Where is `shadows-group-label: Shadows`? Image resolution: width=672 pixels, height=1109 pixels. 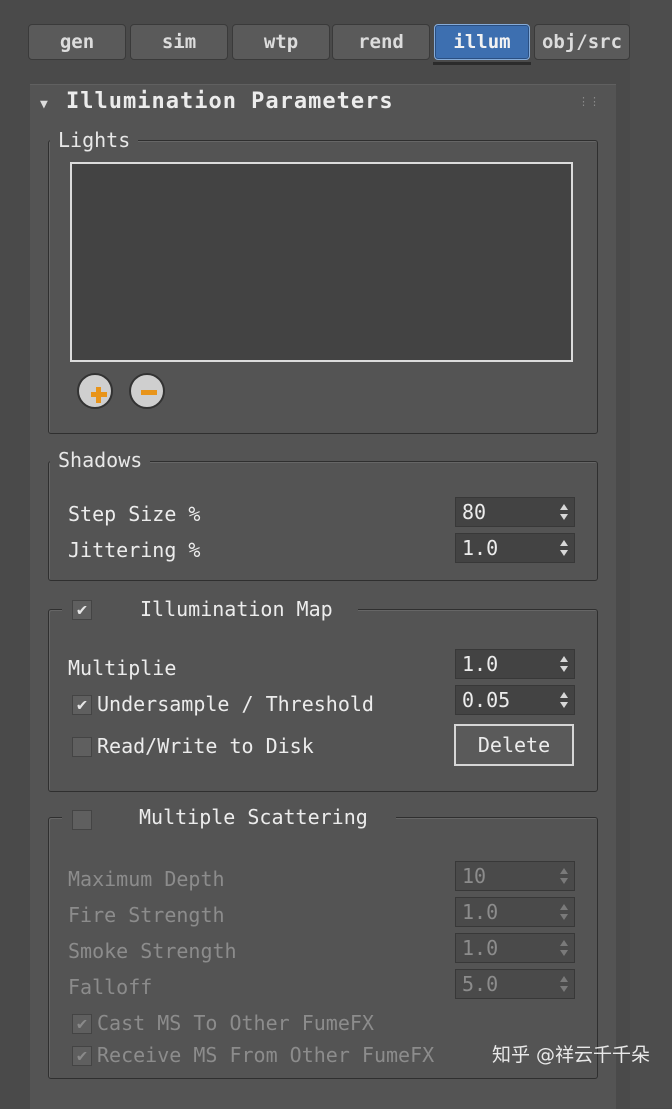 shadows-group-label: Shadows is located at coordinates (100, 460).